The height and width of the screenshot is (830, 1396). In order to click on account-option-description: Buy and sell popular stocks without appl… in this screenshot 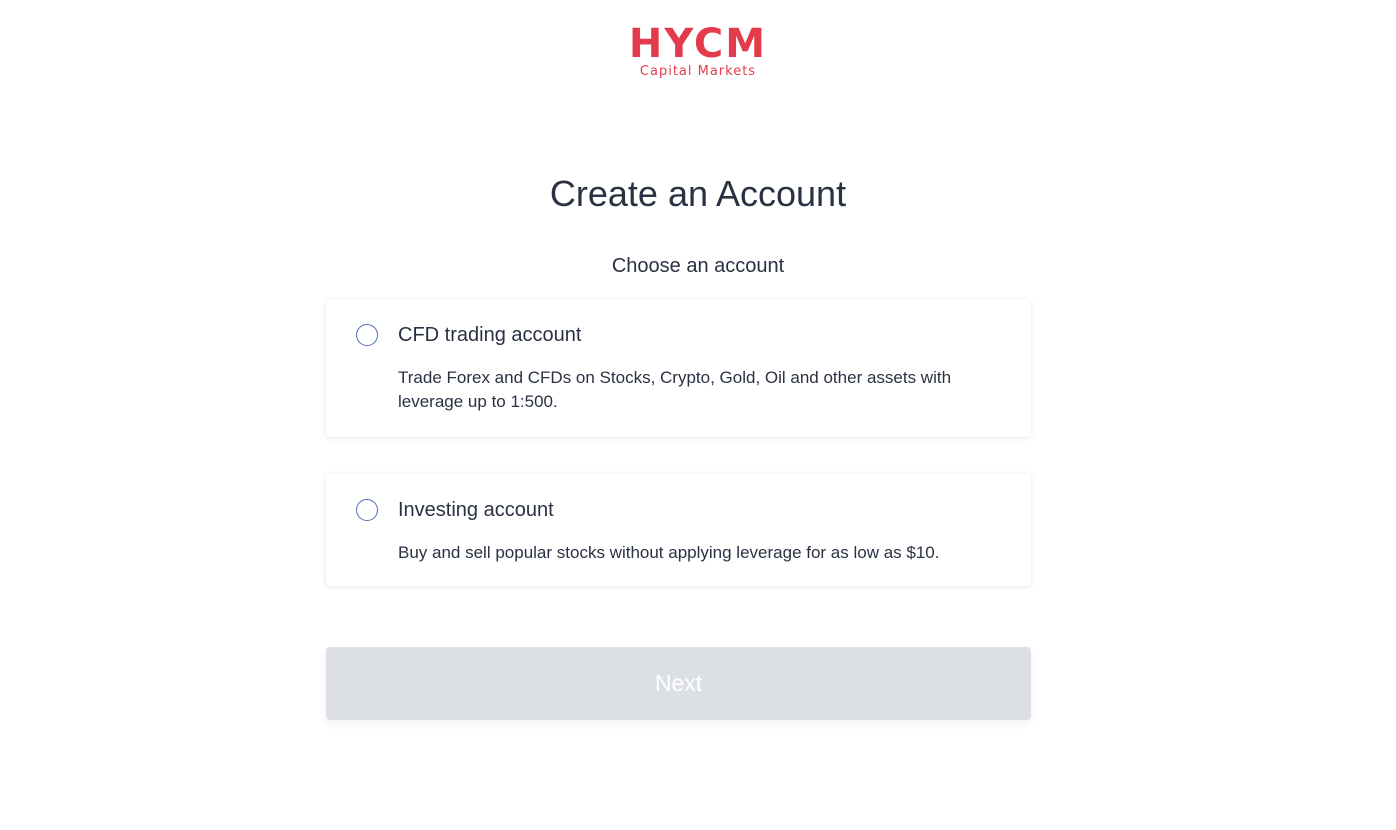, I will do `click(669, 552)`.